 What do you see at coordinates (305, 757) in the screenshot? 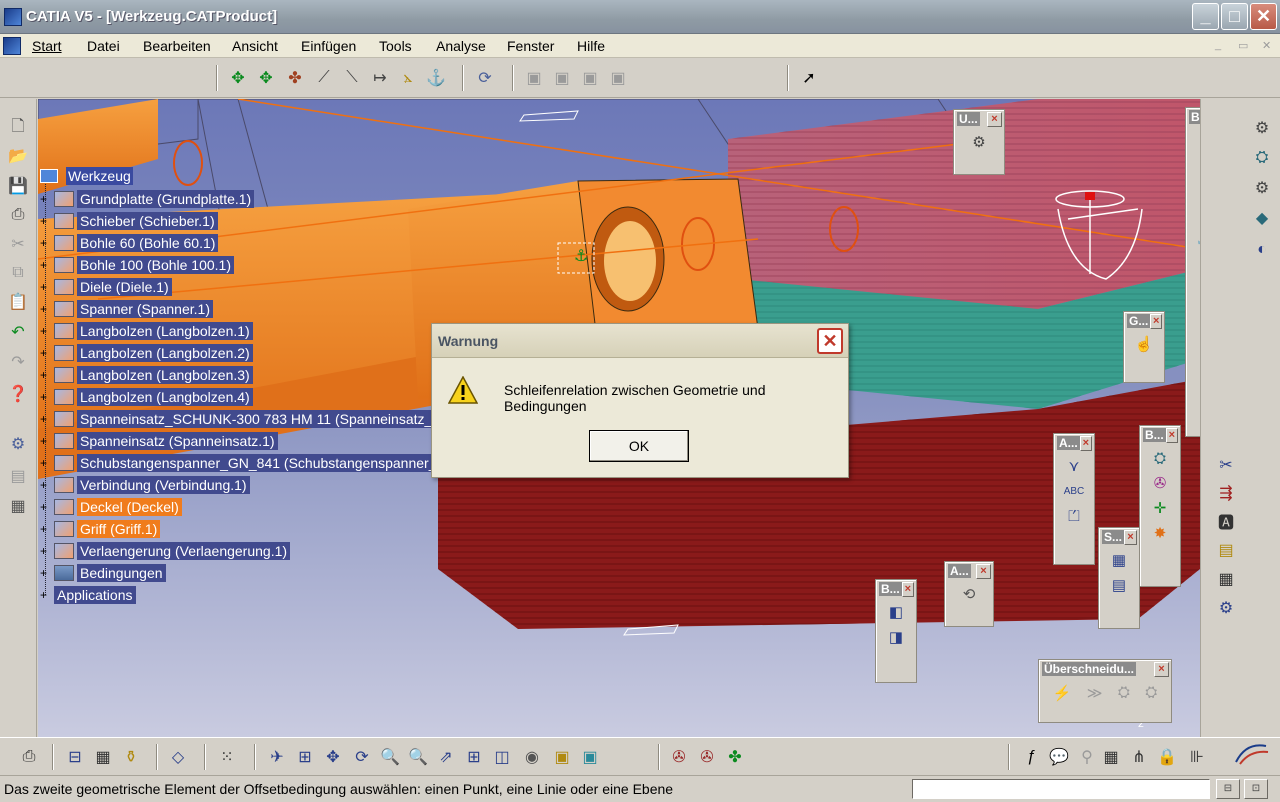
I see `fit-all-icon: ⊞` at bounding box center [305, 757].